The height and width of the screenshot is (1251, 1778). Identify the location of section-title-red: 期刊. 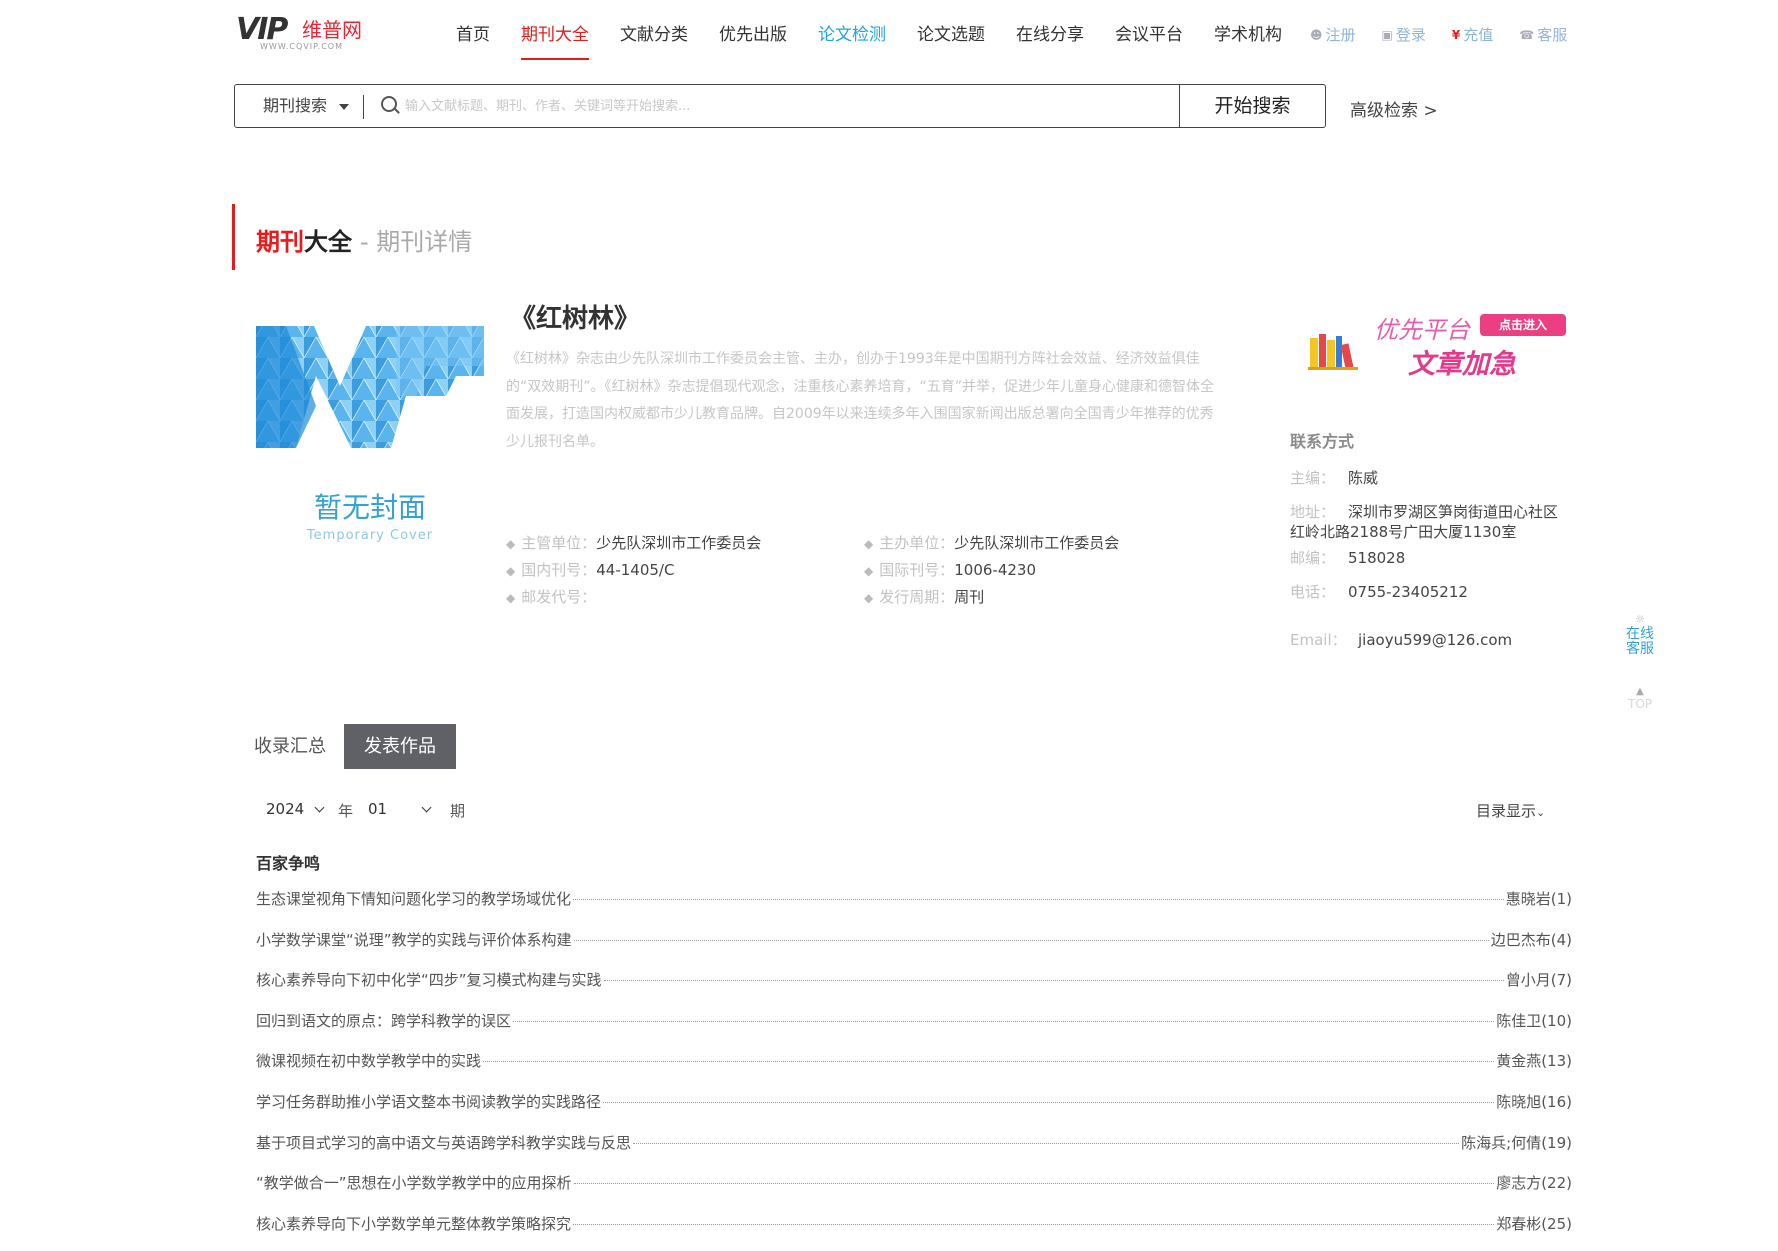
(280, 242).